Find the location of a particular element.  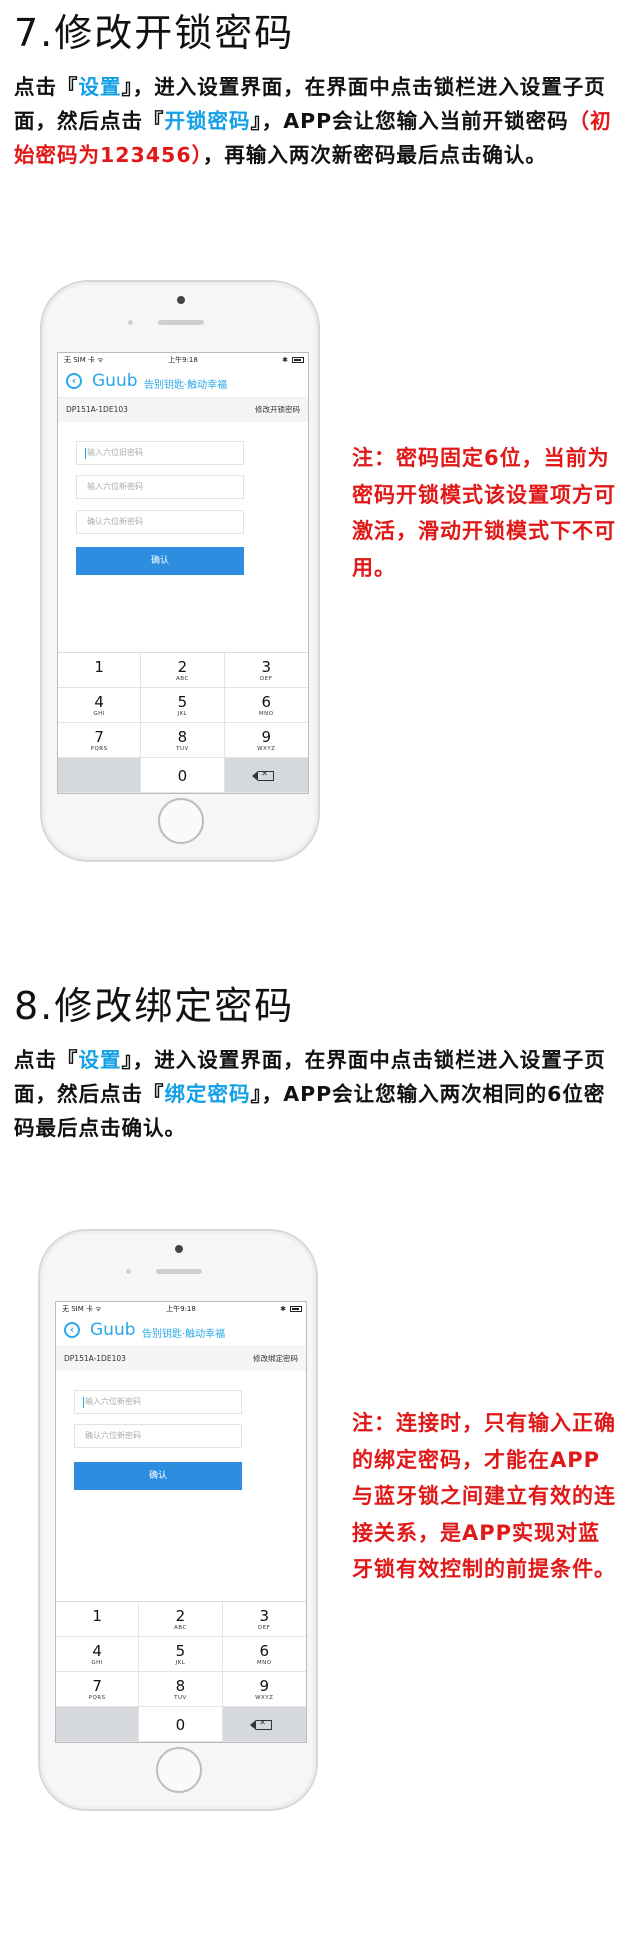

key-digit: 9 is located at coordinates (266, 737).